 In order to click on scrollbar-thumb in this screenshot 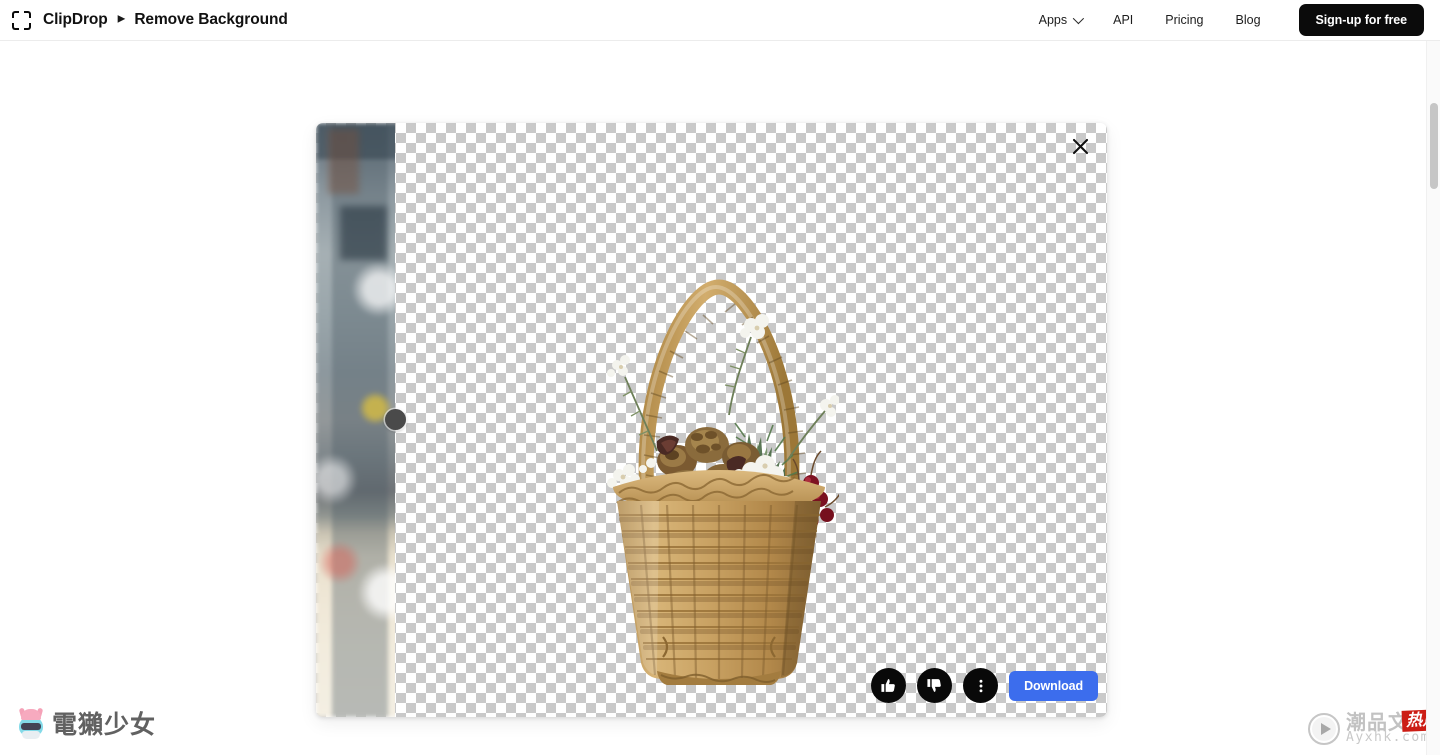, I will do `click(1434, 146)`.